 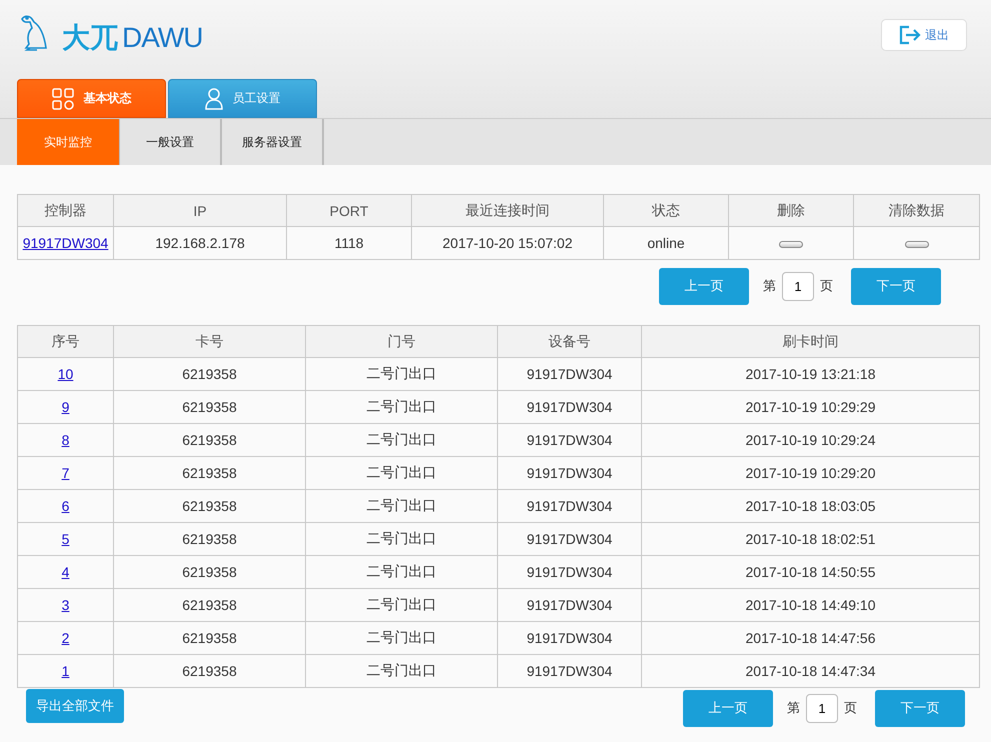 What do you see at coordinates (666, 243) in the screenshot?
I see `table-cell: online` at bounding box center [666, 243].